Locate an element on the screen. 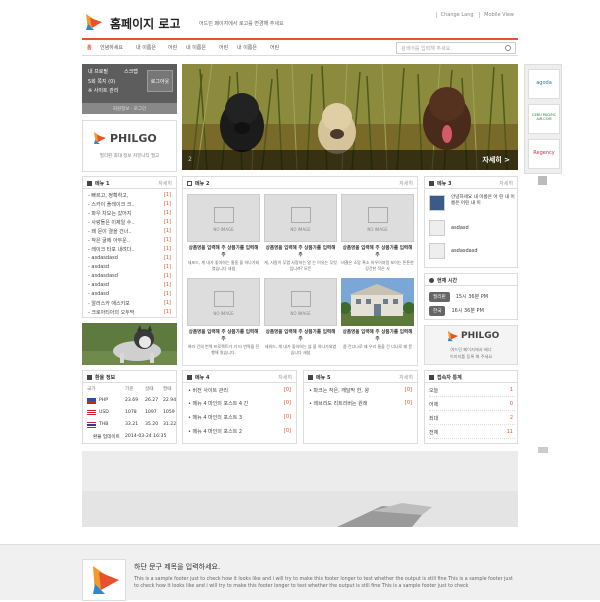 The height and width of the screenshot is (602, 600). logo-icon is located at coordinates (94, 22).